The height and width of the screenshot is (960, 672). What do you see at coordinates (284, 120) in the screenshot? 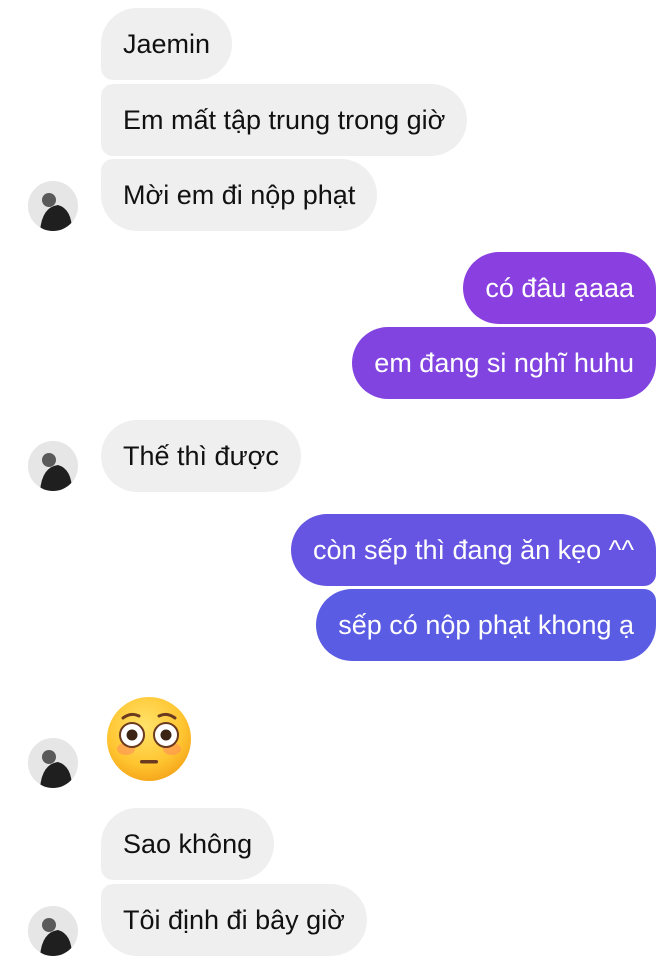
I see `message-bubble-incoming: Em mất tập trung trong giờ` at bounding box center [284, 120].